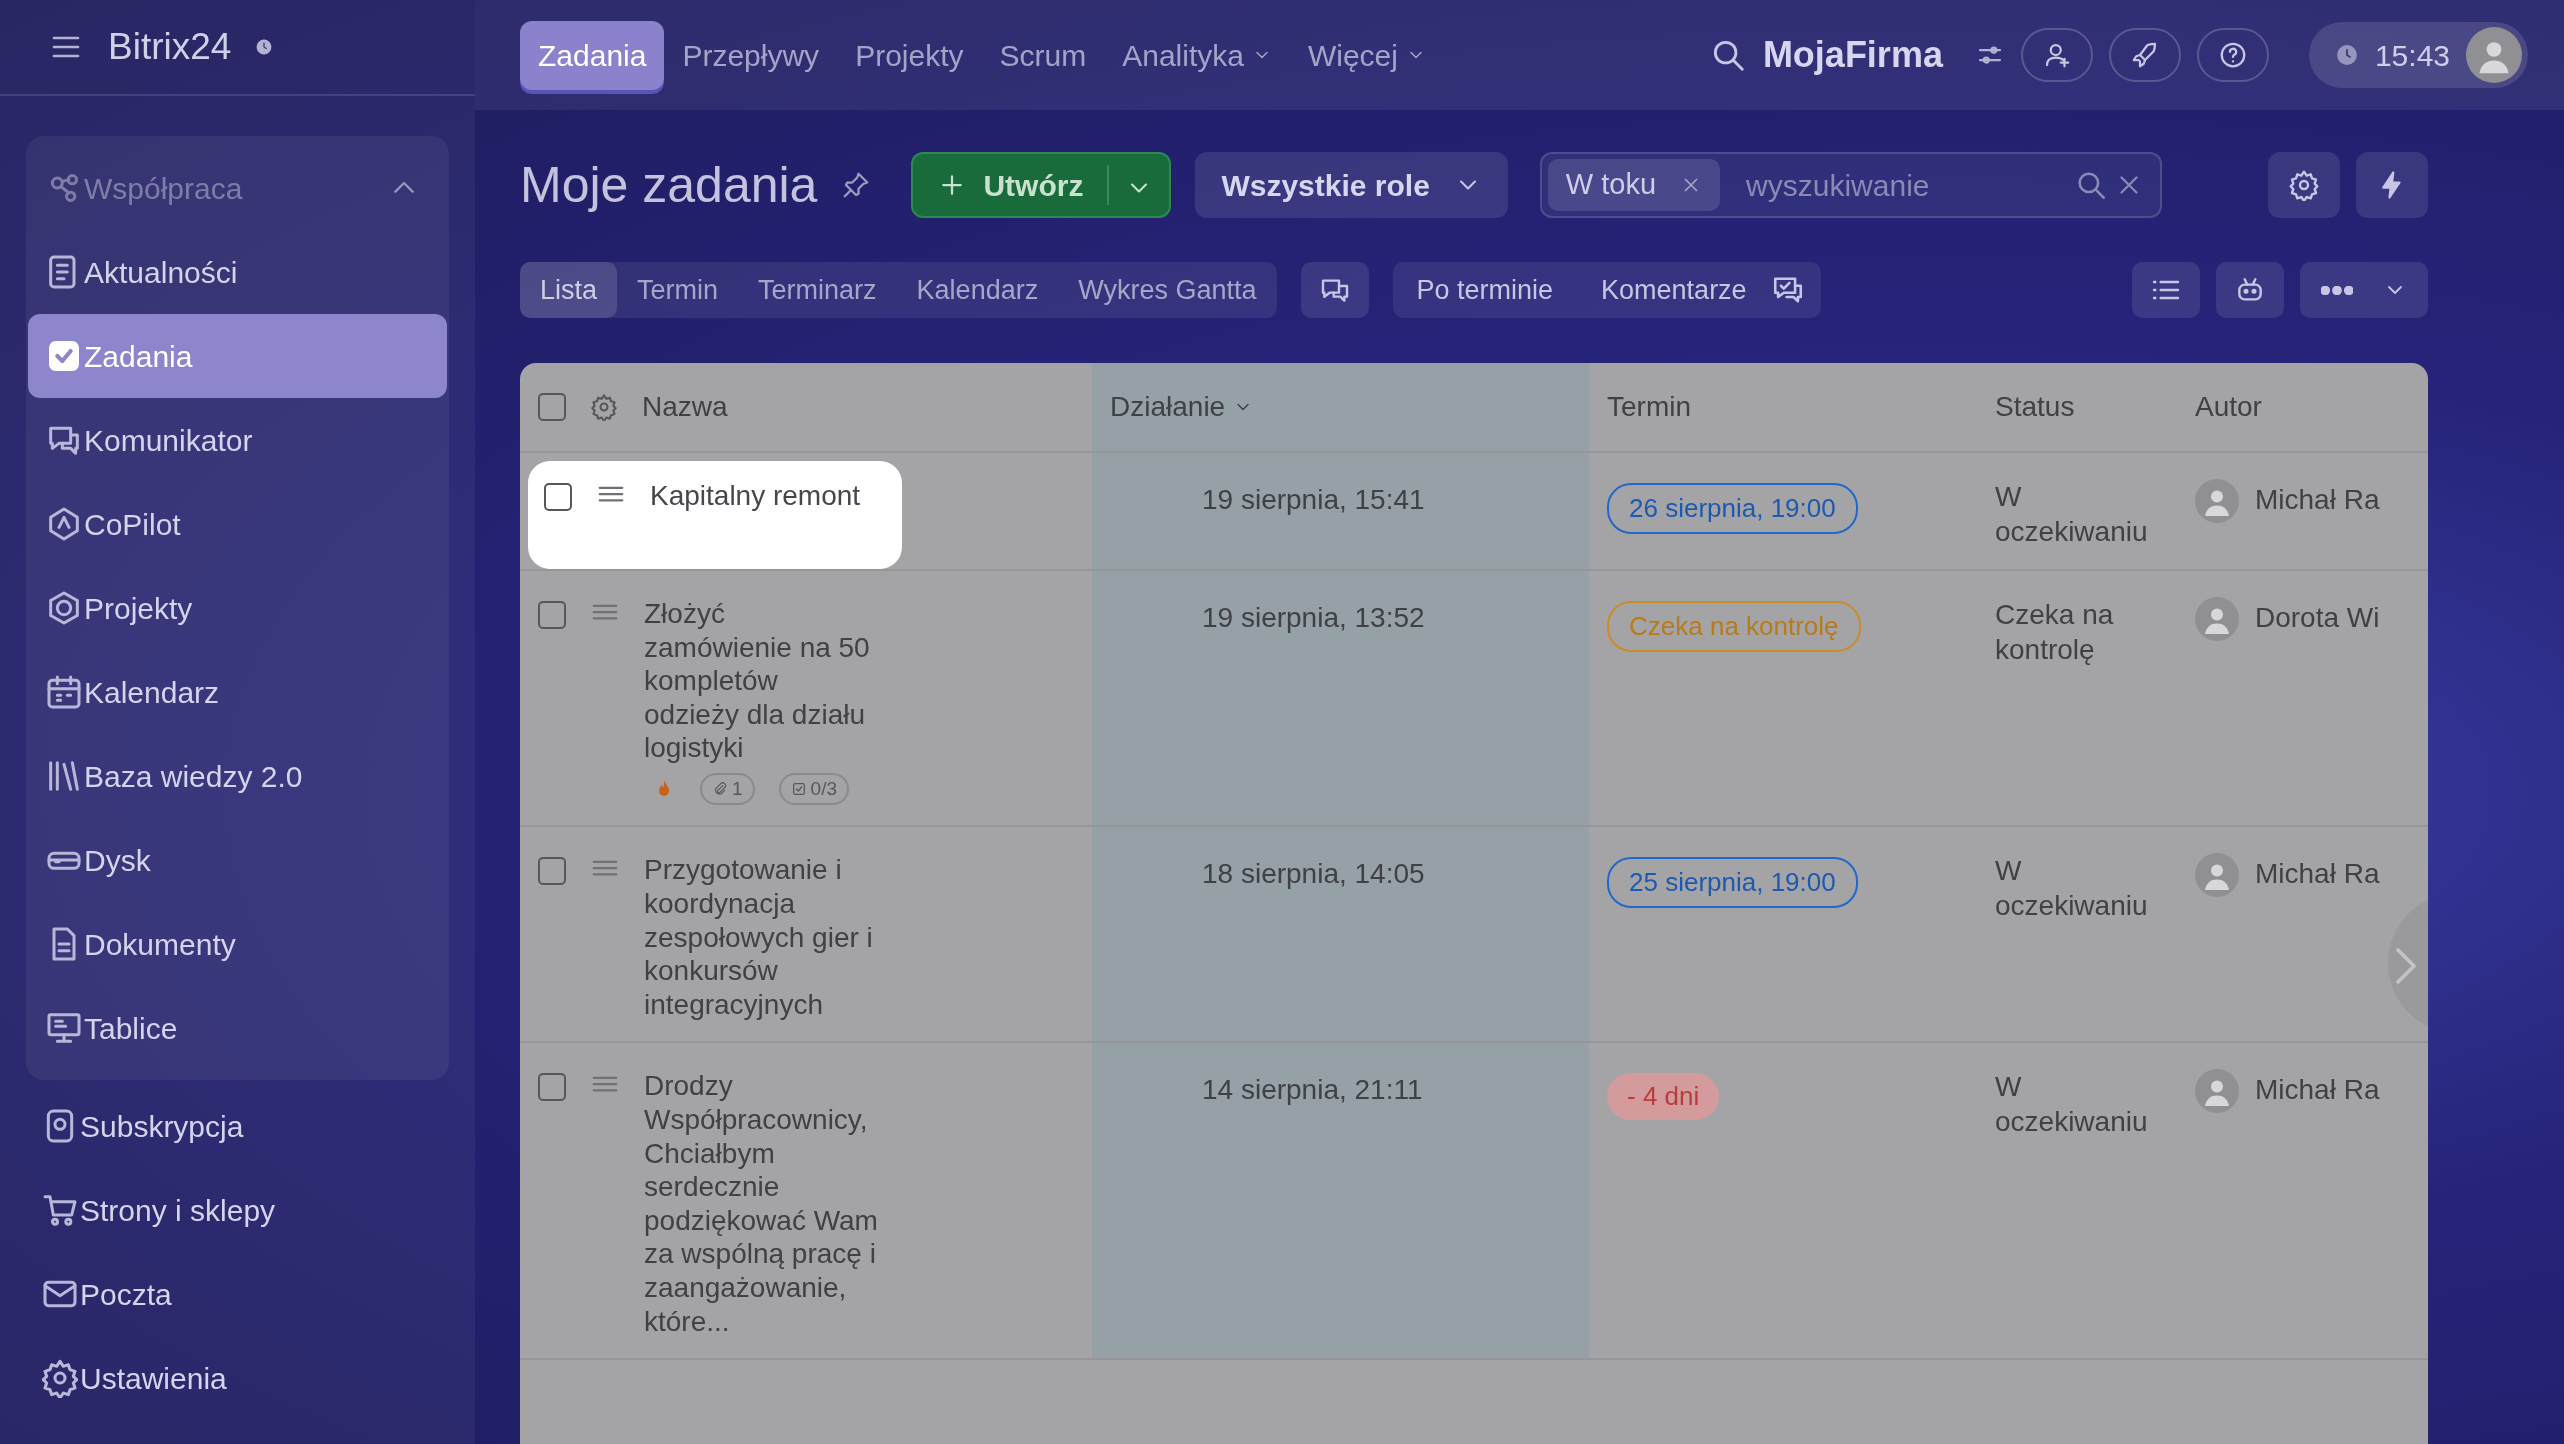 This screenshot has width=2564, height=1444. I want to click on sidebar-item: Aktualności, so click(237, 272).